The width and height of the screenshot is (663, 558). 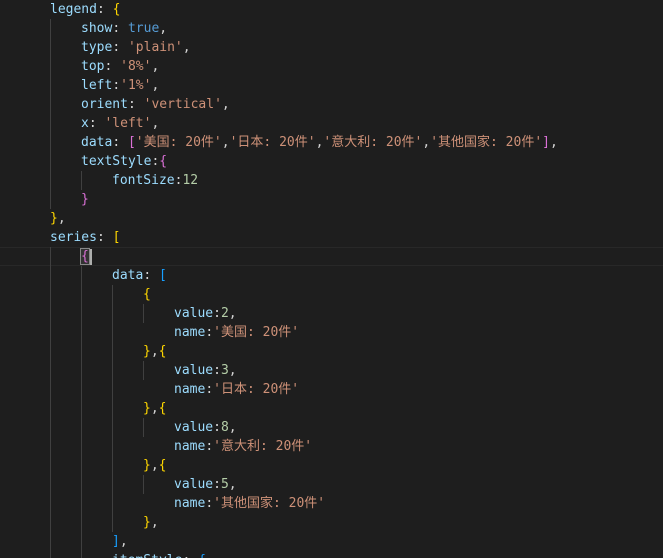 What do you see at coordinates (97, 28) in the screenshot?
I see `property-key: show` at bounding box center [97, 28].